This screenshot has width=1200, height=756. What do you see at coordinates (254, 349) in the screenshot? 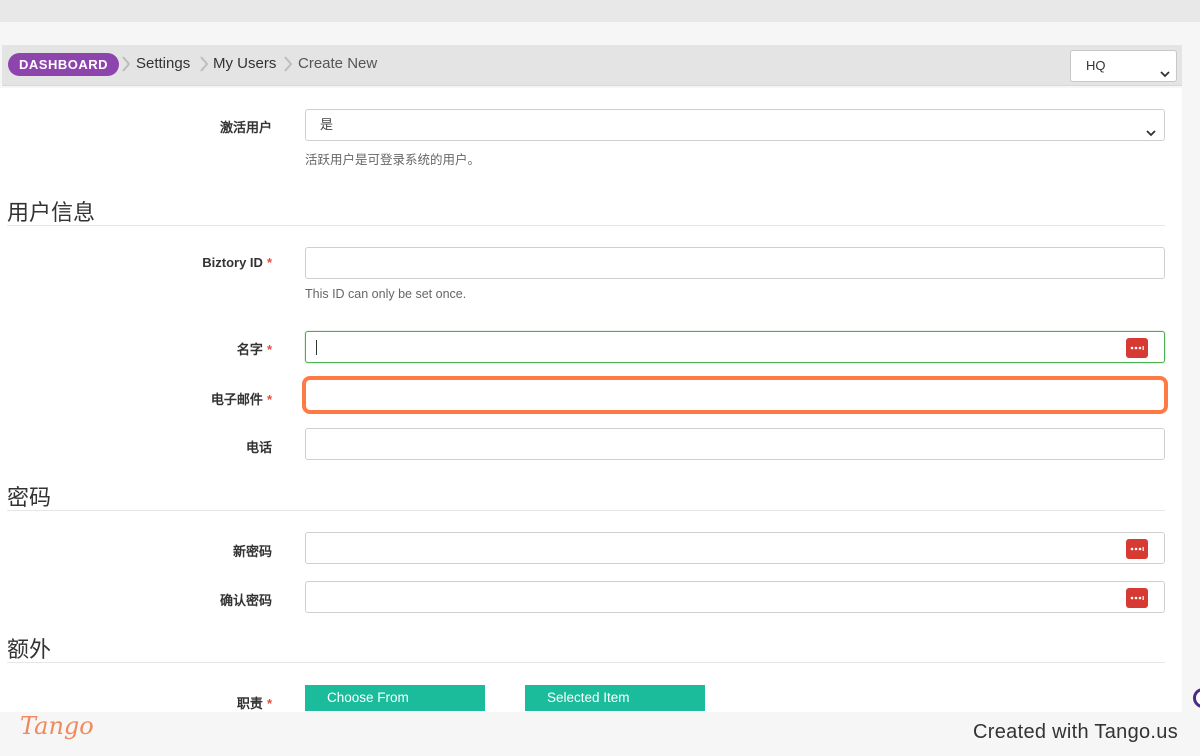
I see `name-label: 名字 *` at bounding box center [254, 349].